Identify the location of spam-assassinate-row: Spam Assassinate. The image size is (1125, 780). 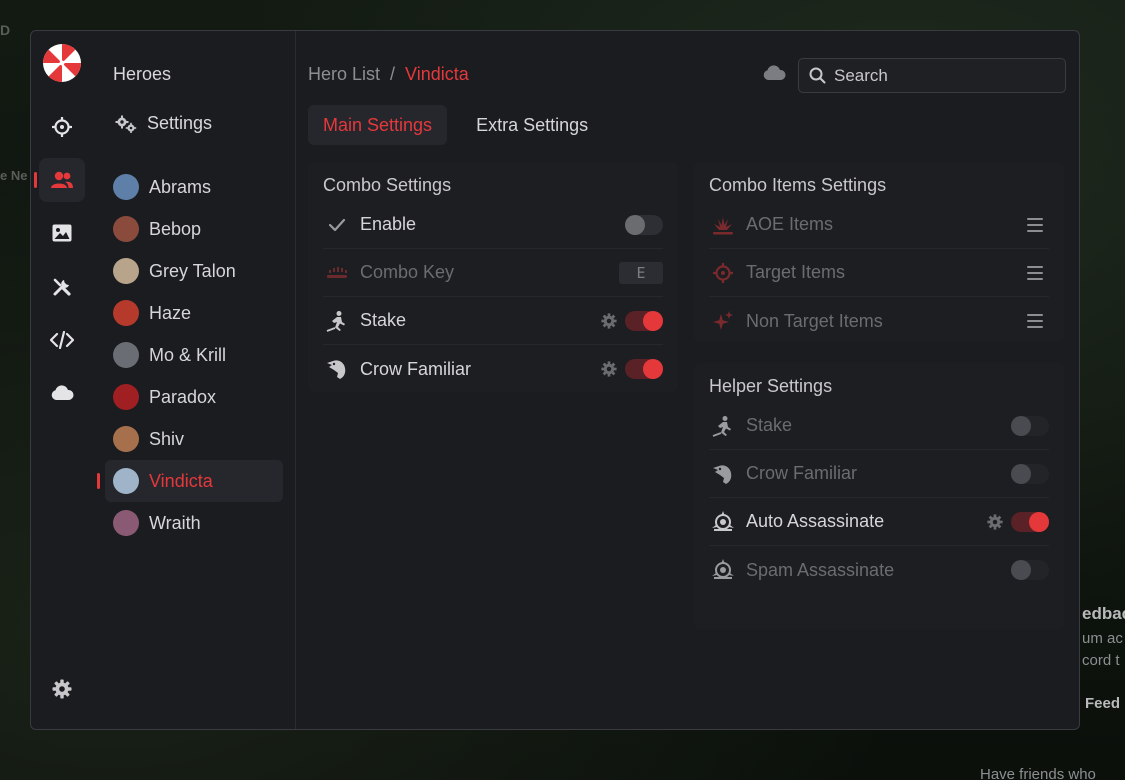
(879, 570).